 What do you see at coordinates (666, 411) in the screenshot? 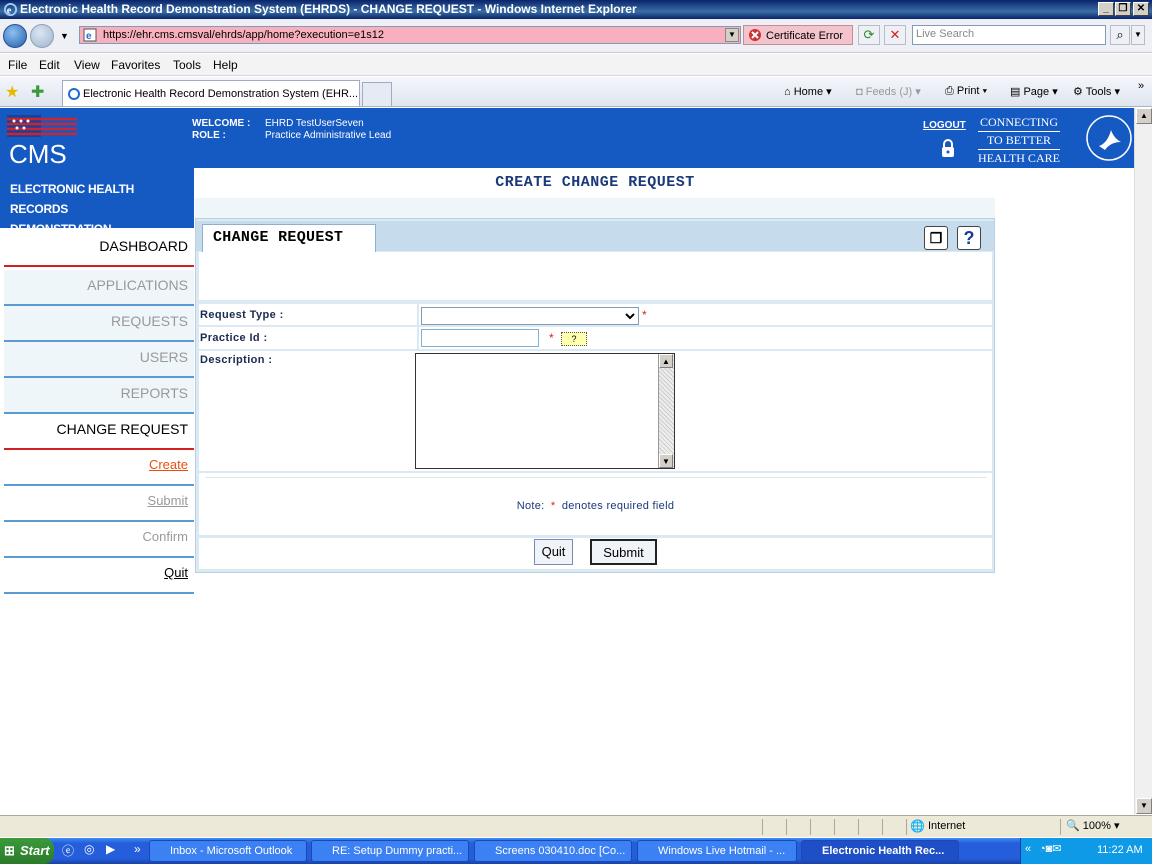
I see `description-scrollbar: ▲ ▼` at bounding box center [666, 411].